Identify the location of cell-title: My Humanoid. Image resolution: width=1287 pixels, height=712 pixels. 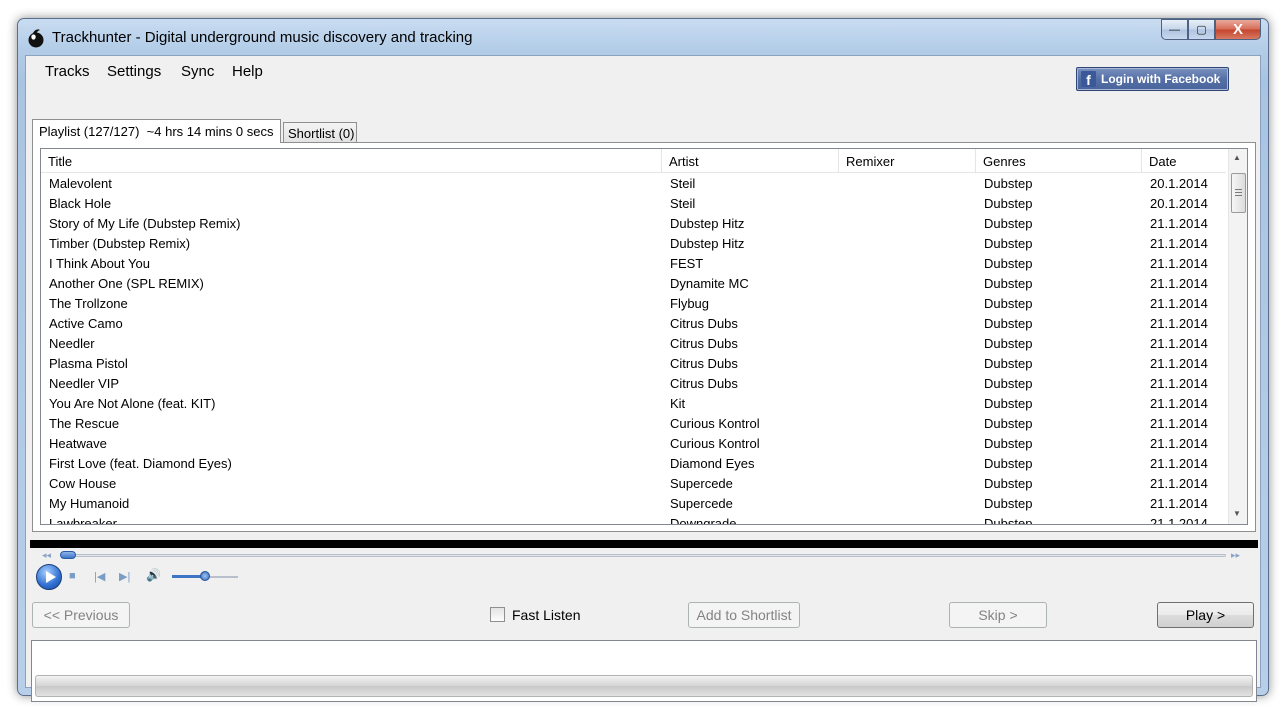
(89, 503).